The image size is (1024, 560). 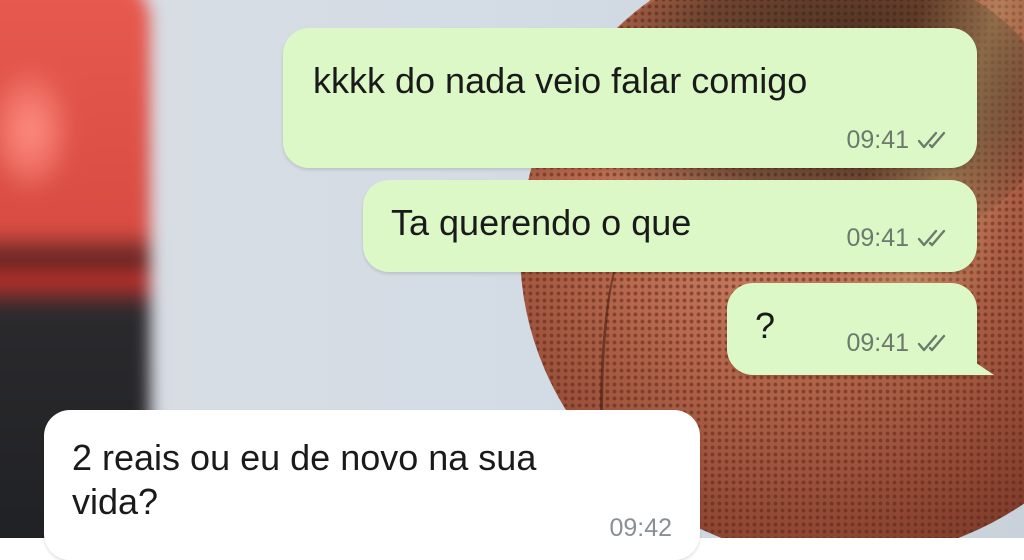 What do you see at coordinates (977, 363) in the screenshot?
I see `bubble-tail` at bounding box center [977, 363].